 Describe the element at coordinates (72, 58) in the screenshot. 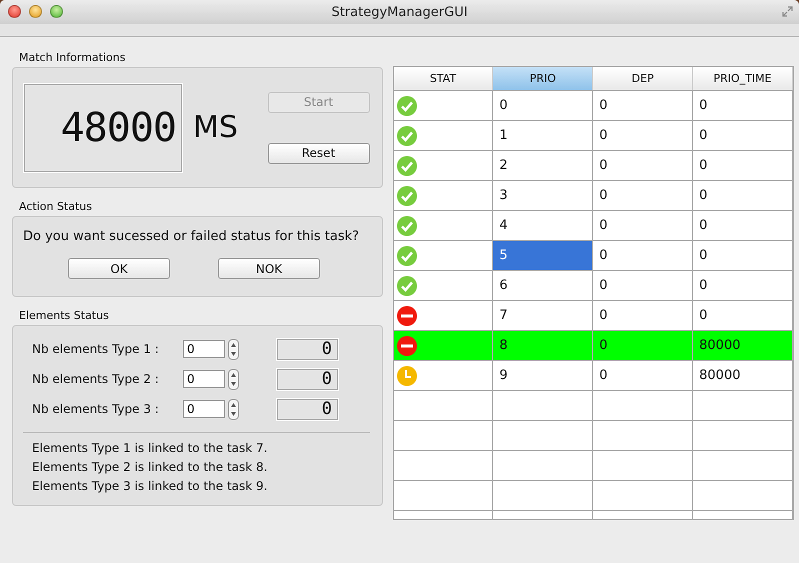

I see `group-title: Match Informations` at that location.